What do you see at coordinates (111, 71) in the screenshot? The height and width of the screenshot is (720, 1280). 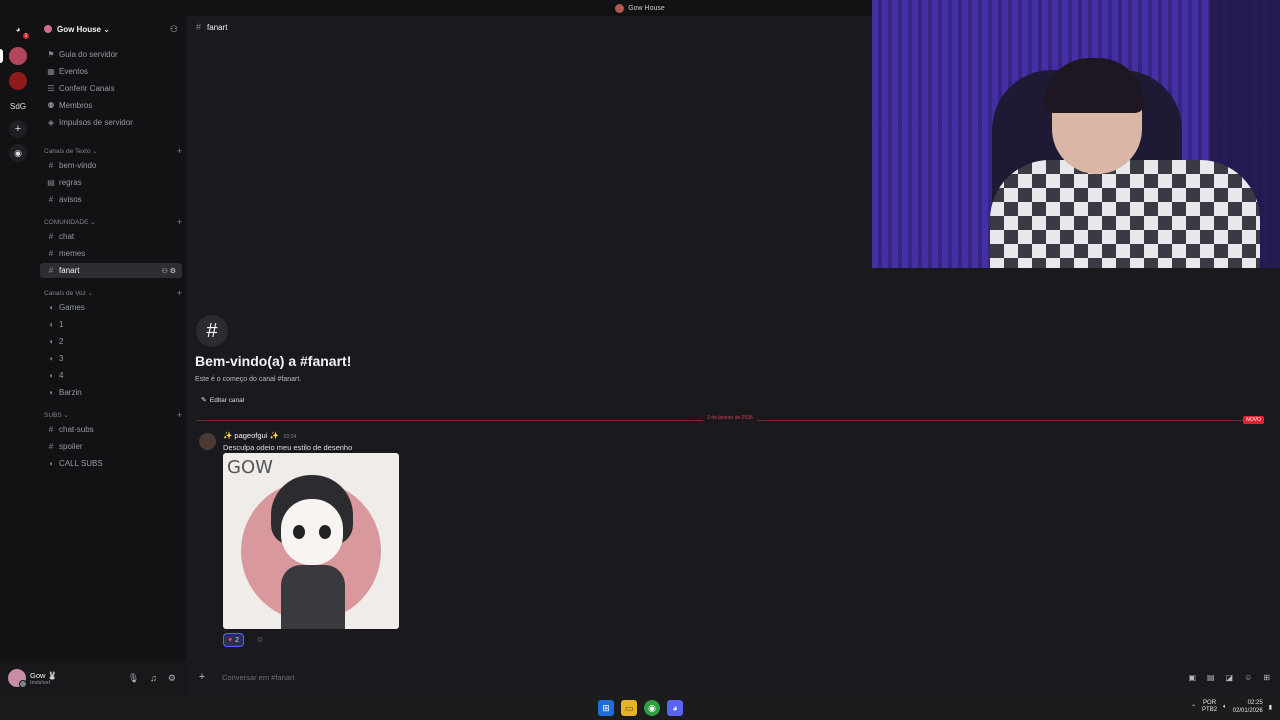 I see `nav-events: ▦ Eventos` at bounding box center [111, 71].